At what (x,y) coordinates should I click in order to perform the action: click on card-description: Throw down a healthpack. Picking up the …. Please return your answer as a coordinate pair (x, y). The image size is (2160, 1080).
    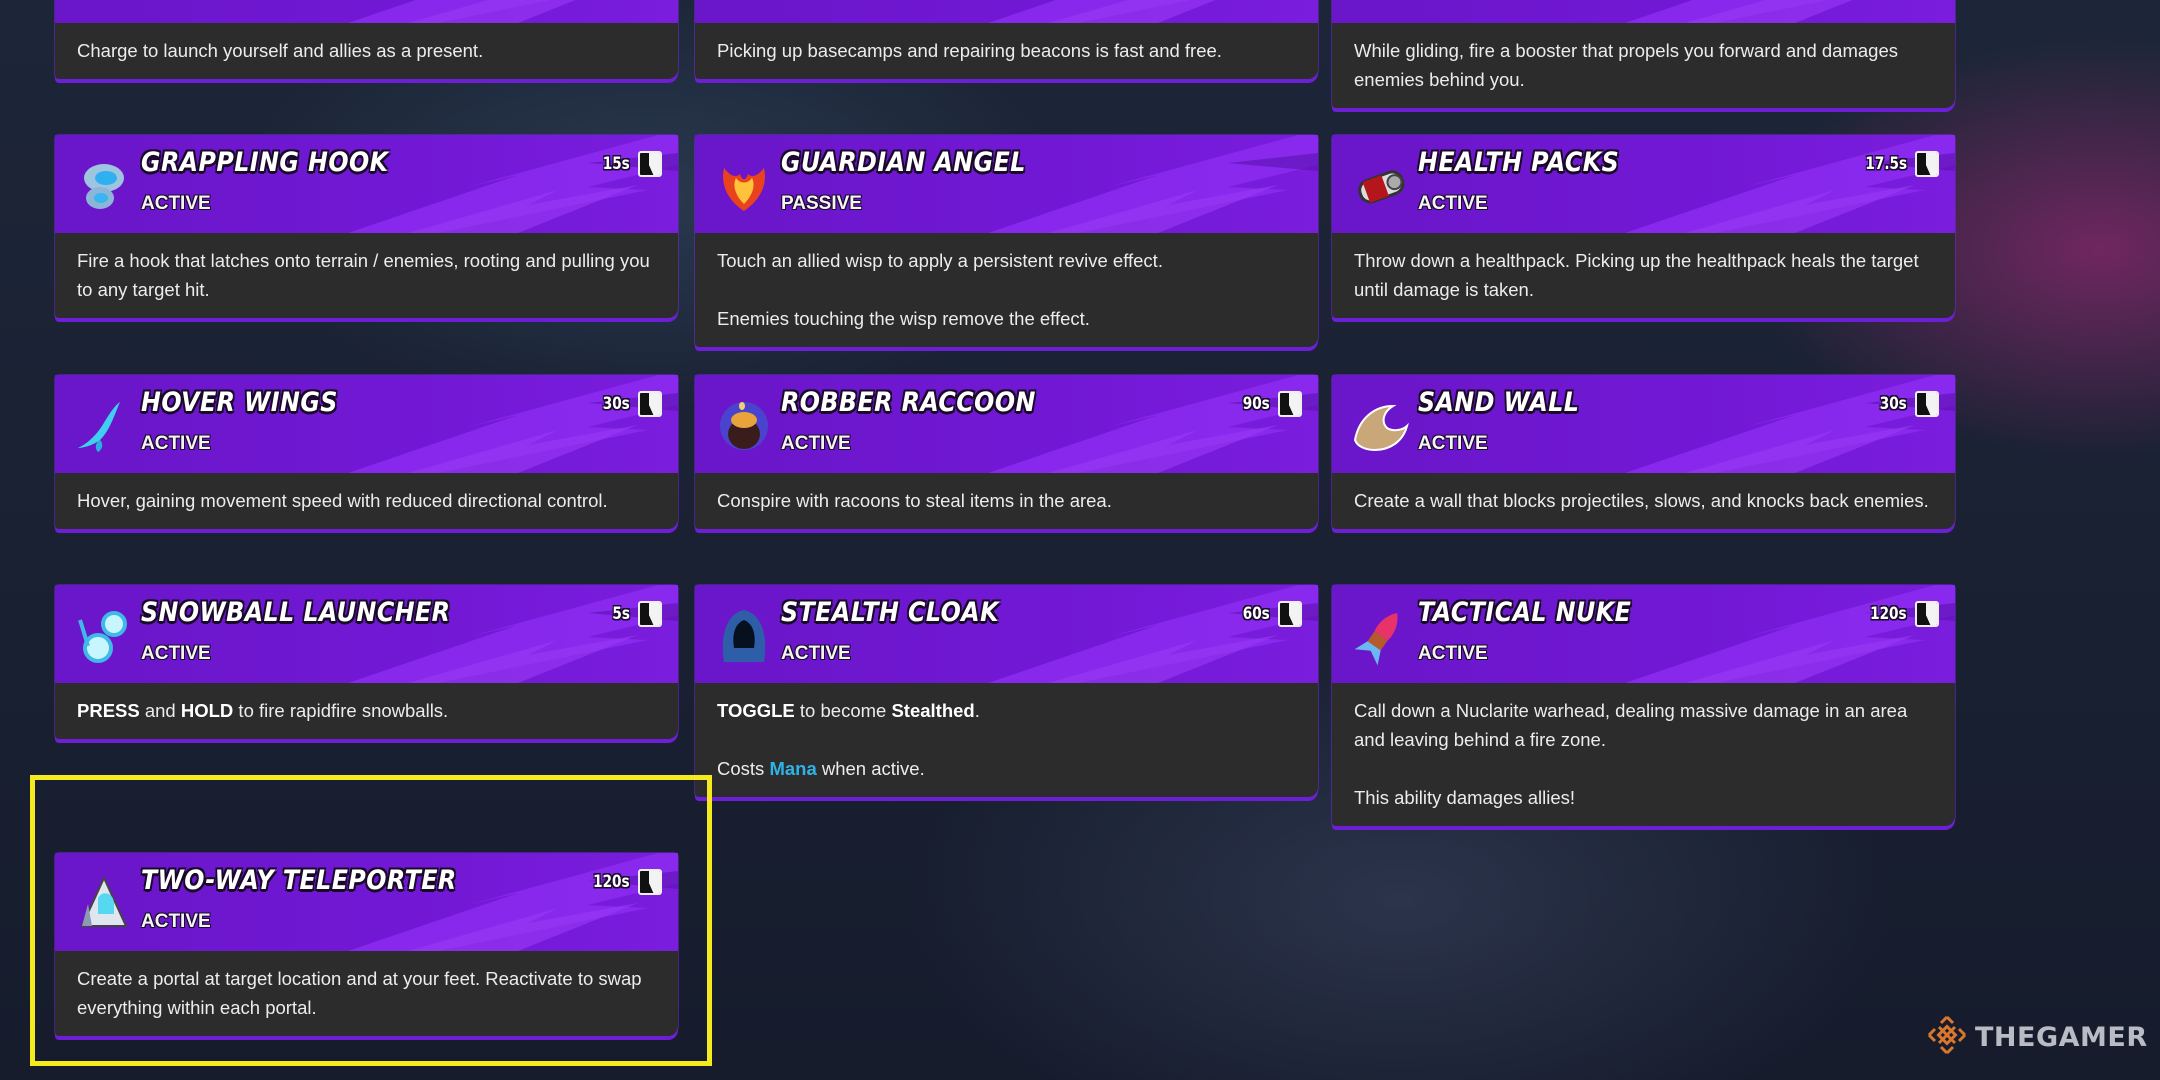
    Looking at the image, I should click on (1643, 275).